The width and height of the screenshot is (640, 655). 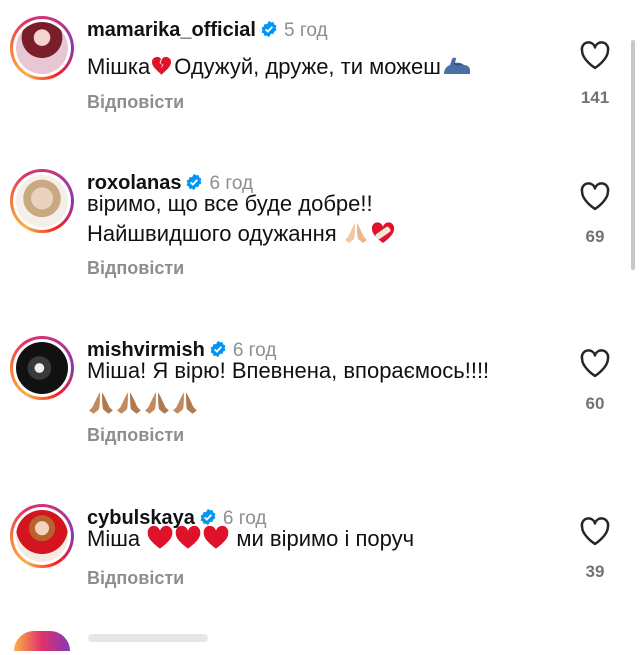 What do you see at coordinates (595, 97) in the screenshot?
I see `like-count: 141` at bounding box center [595, 97].